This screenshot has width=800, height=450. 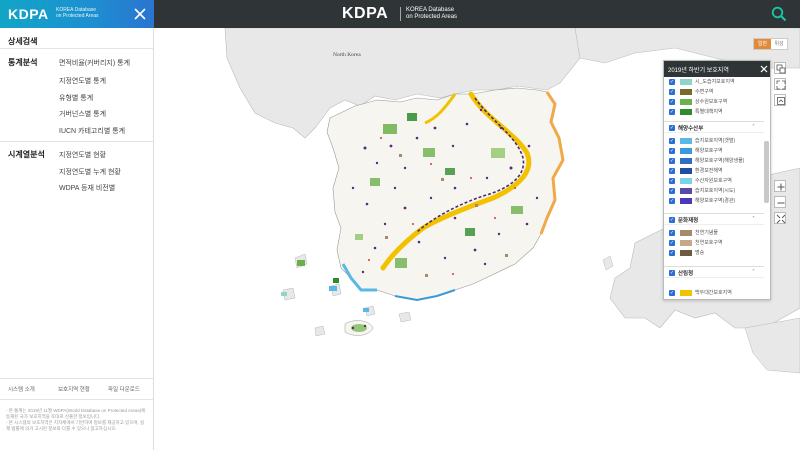 I want to click on legend-group-header: ✓ 문화재청 ˄, so click(x=714, y=219).